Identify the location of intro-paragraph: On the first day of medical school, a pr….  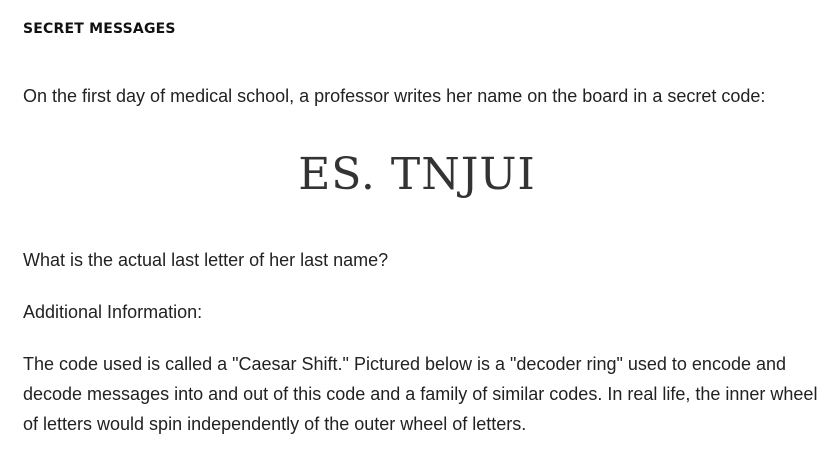
(394, 96).